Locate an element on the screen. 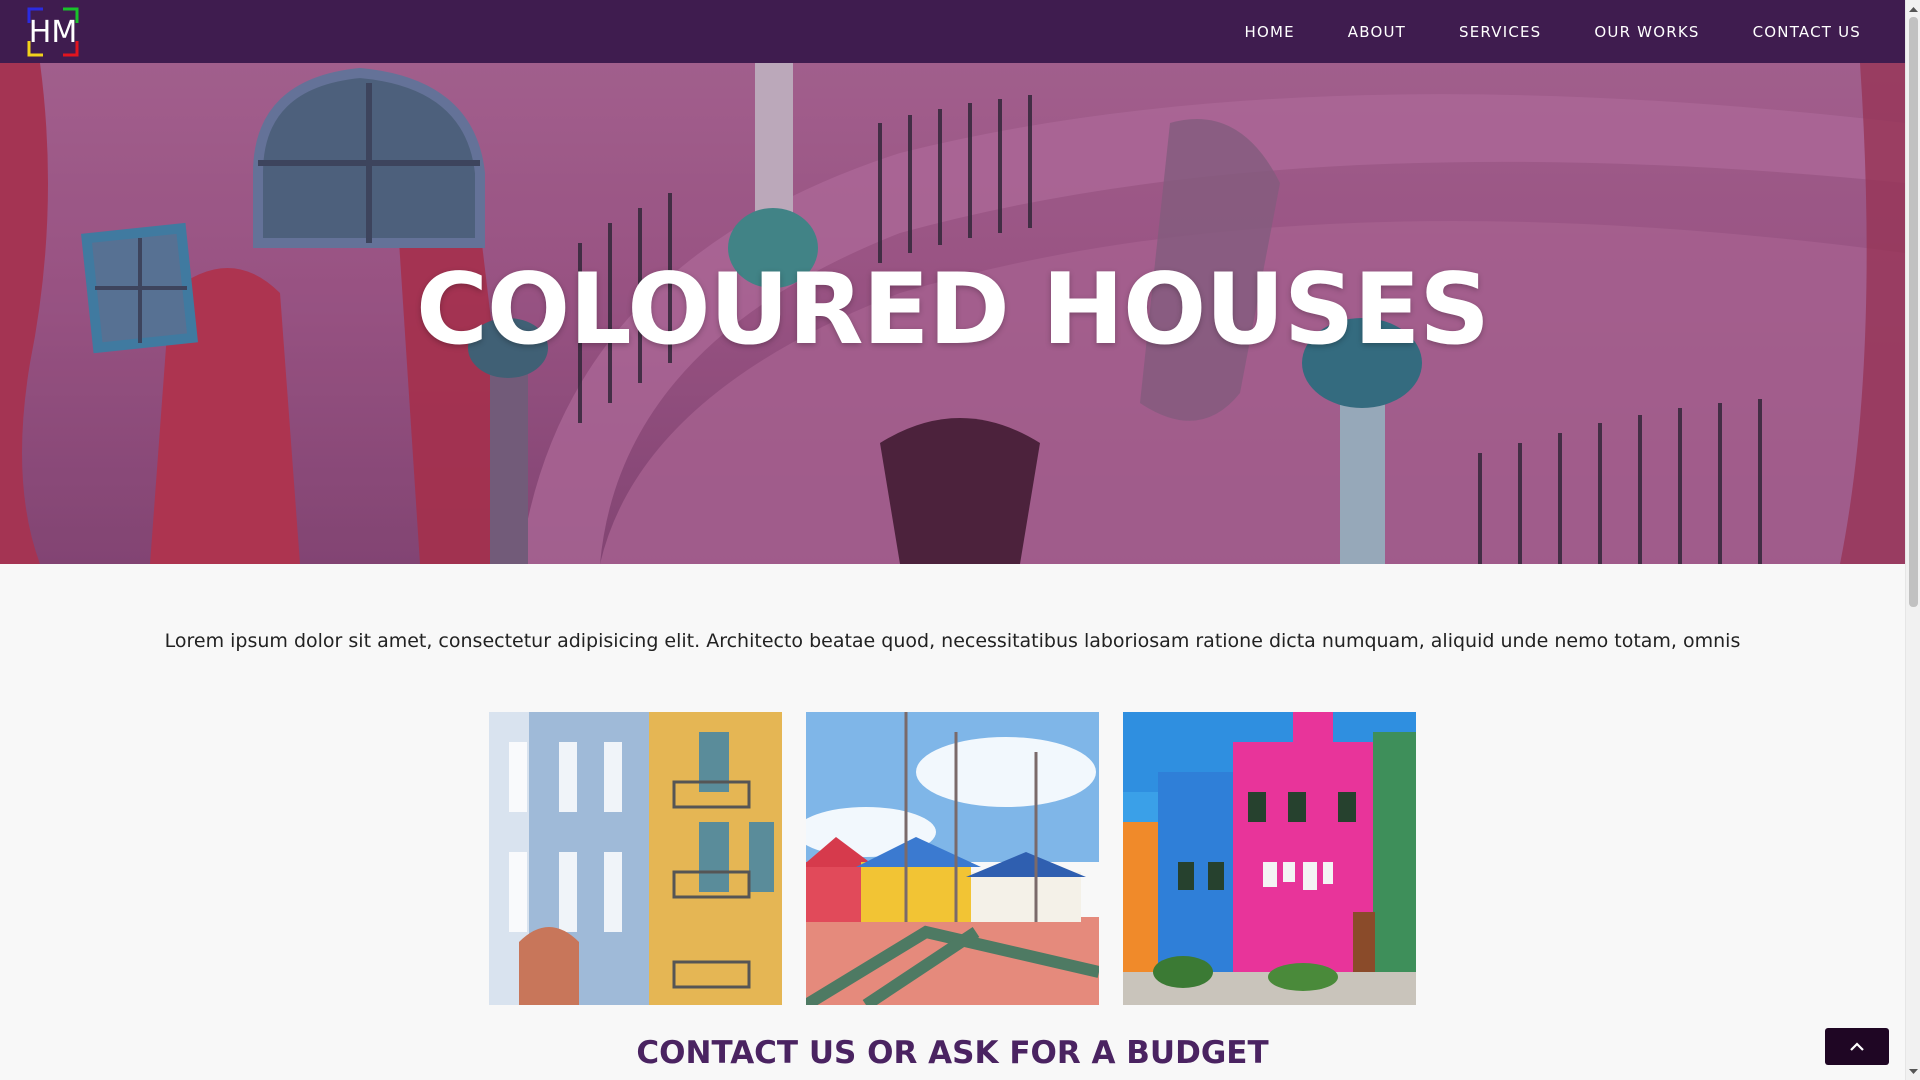 The image size is (1920, 1080). gallery-photo-beach-houses is located at coordinates (952, 858).